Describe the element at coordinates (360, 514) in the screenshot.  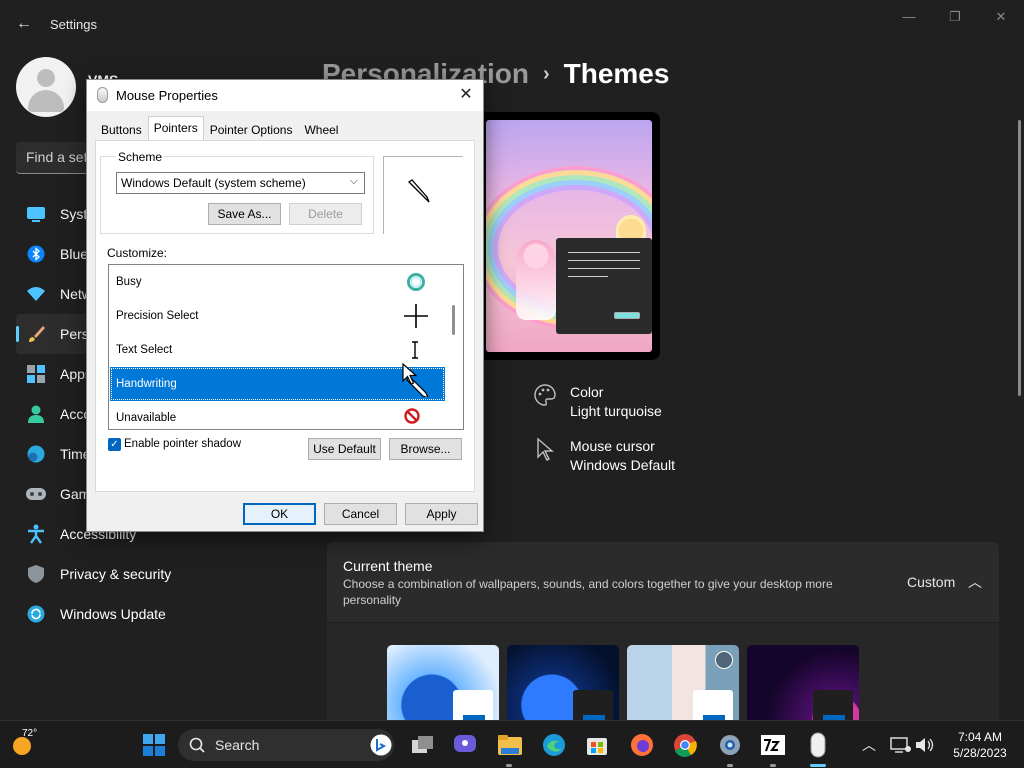
I see `cancel-button: Cancel` at that location.